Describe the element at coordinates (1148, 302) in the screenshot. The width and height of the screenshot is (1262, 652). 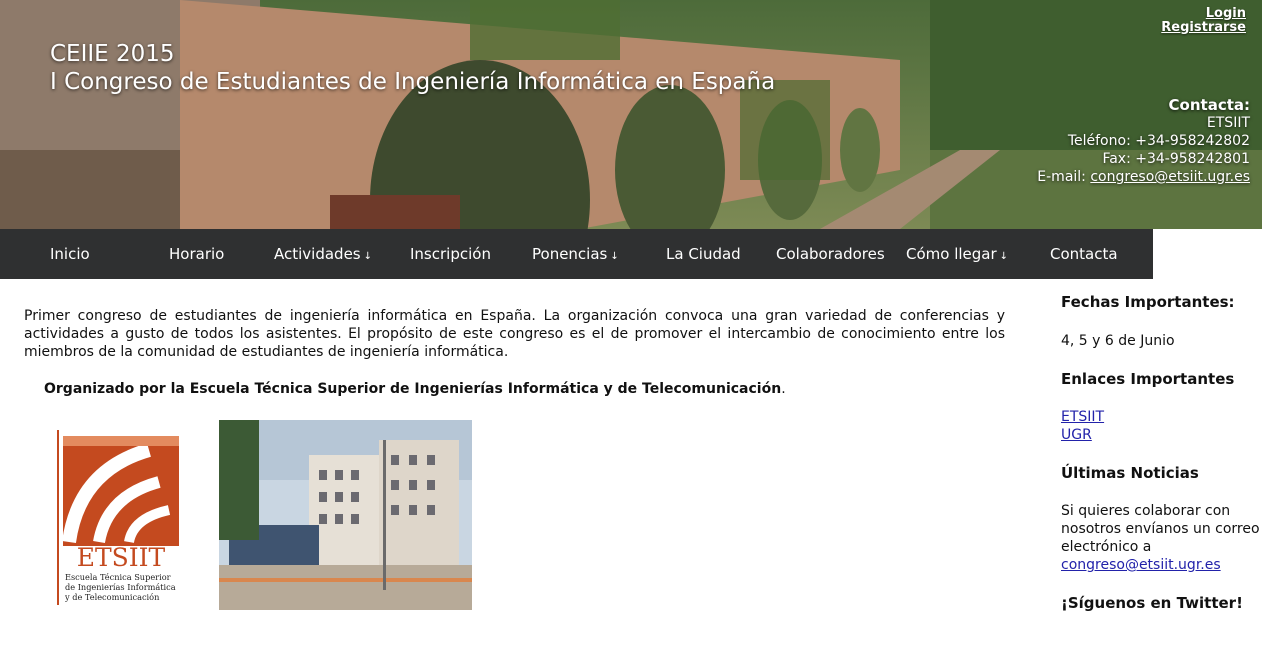
I see `dates-heading: Fechas Importantes:` at that location.